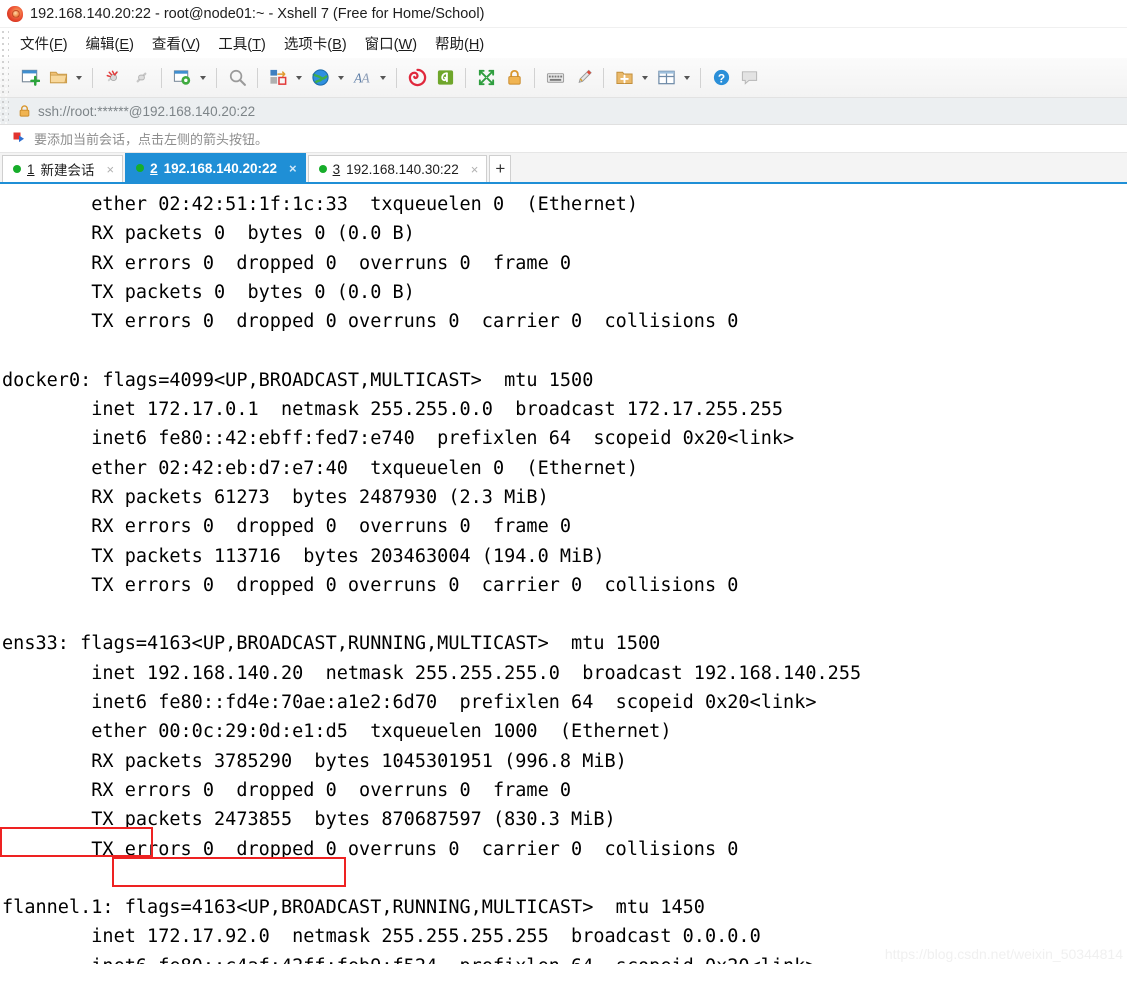  What do you see at coordinates (315, 43) in the screenshot?
I see `menu-item-tab: 选项卡(B)` at bounding box center [315, 43].